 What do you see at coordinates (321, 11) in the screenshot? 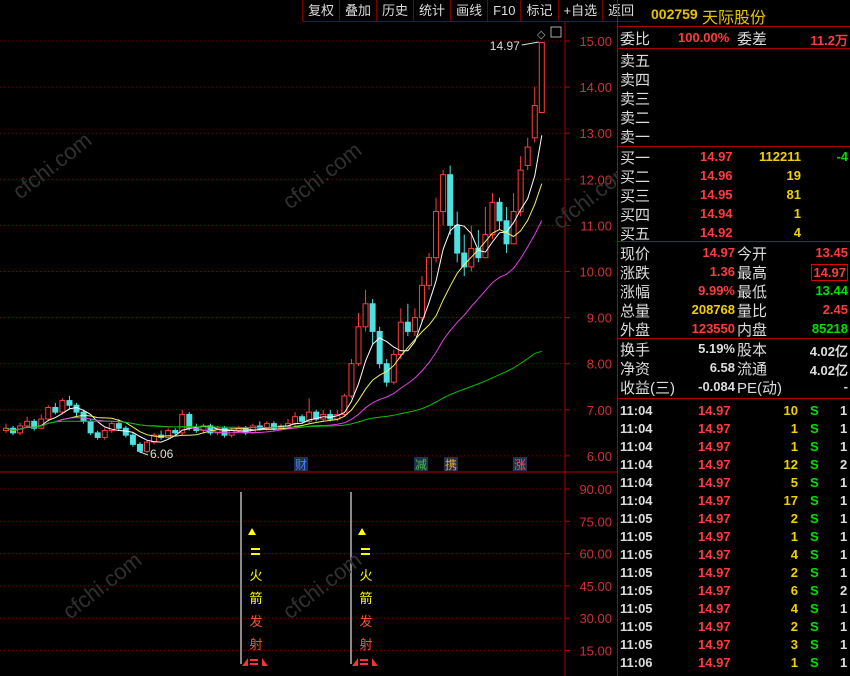
I see `toolbar-button-0: 复权` at bounding box center [321, 11].